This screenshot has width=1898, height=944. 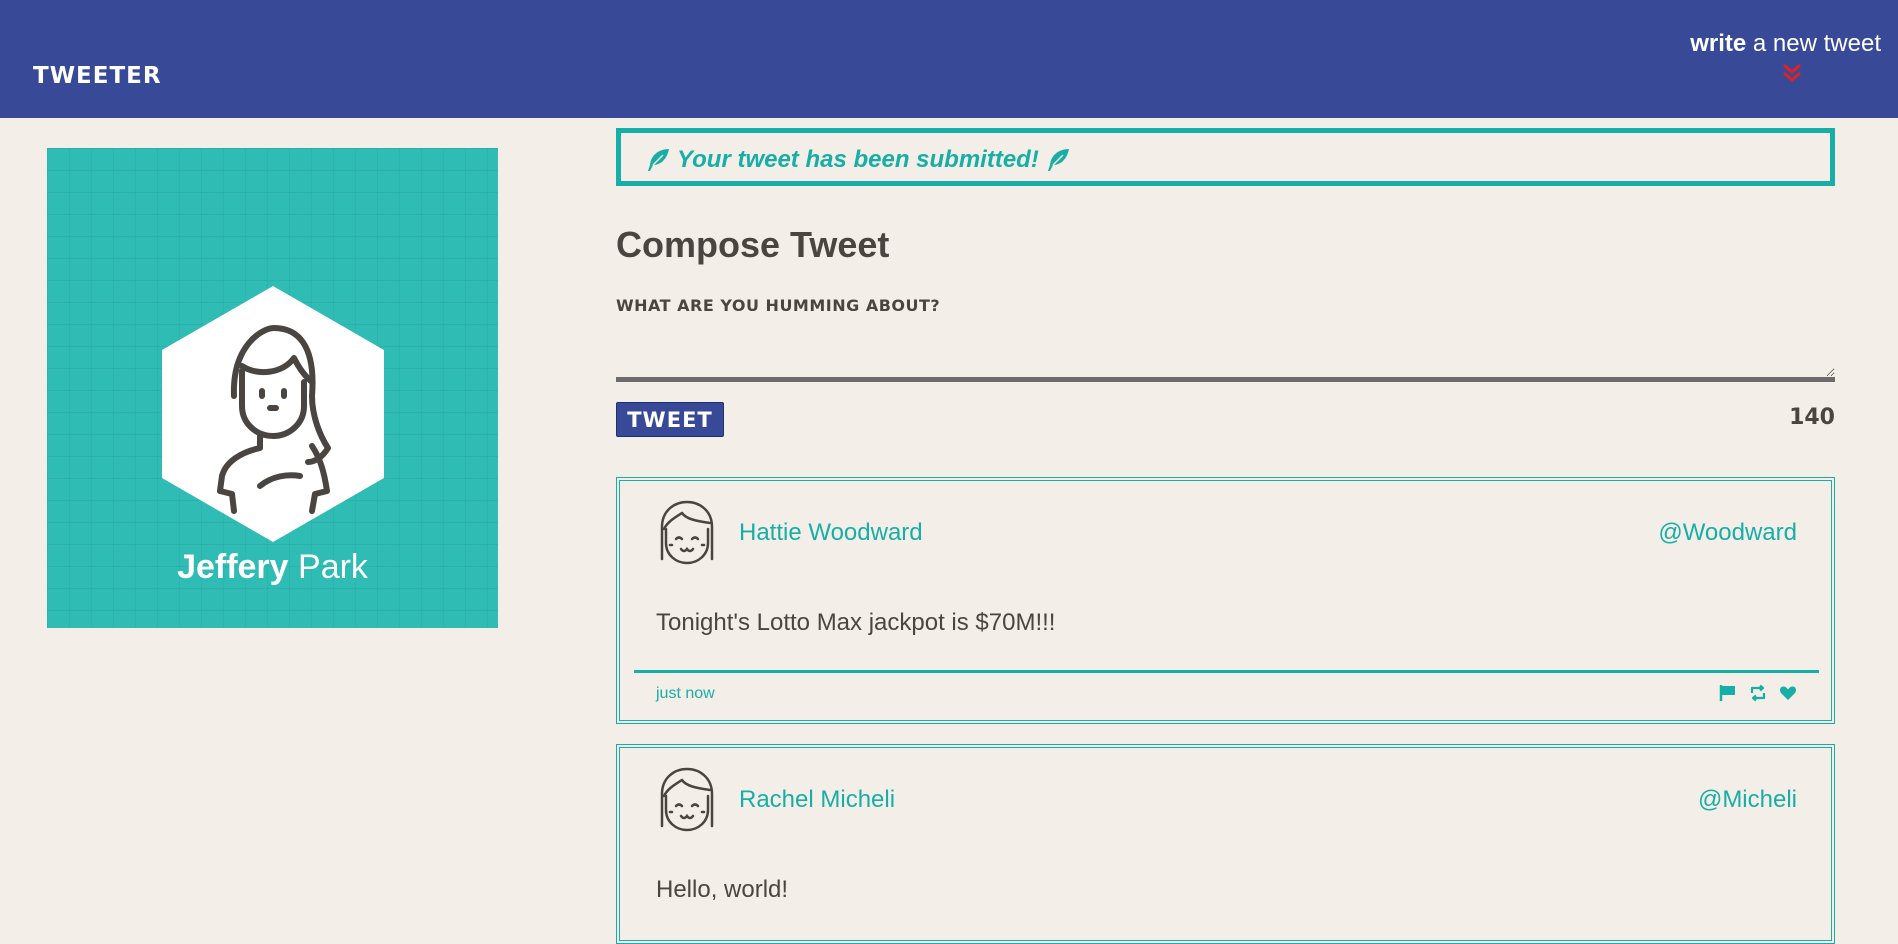 What do you see at coordinates (858, 159) in the screenshot?
I see `alert-message: Your tweet has been submitted!` at bounding box center [858, 159].